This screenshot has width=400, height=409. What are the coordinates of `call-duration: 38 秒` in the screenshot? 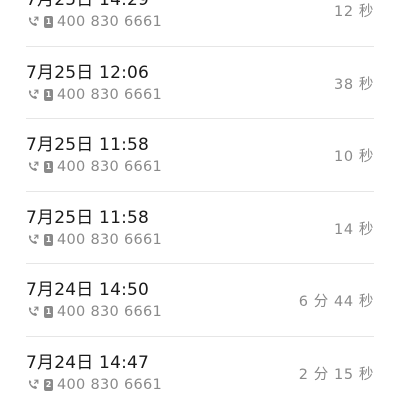 It's located at (354, 84).